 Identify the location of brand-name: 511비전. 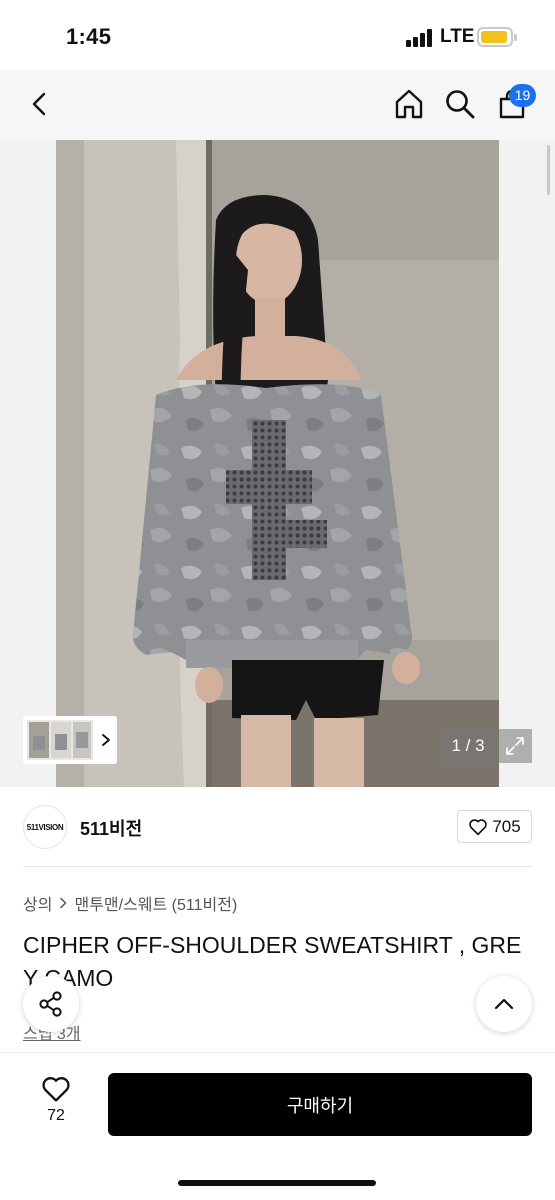
(111, 828).